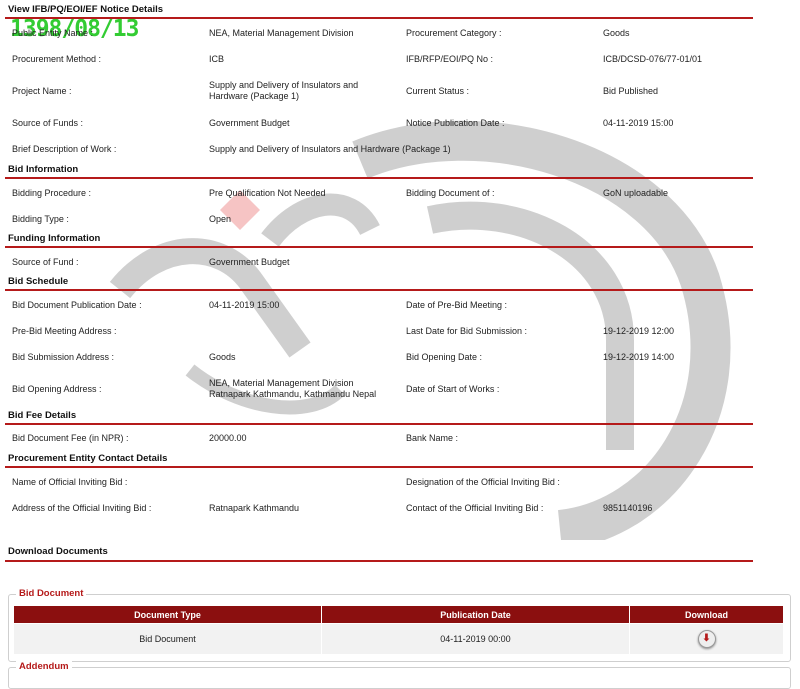 Image resolution: width=800 pixels, height=689 pixels. What do you see at coordinates (222, 357) in the screenshot?
I see `bid-submission-address-value: Goods` at bounding box center [222, 357].